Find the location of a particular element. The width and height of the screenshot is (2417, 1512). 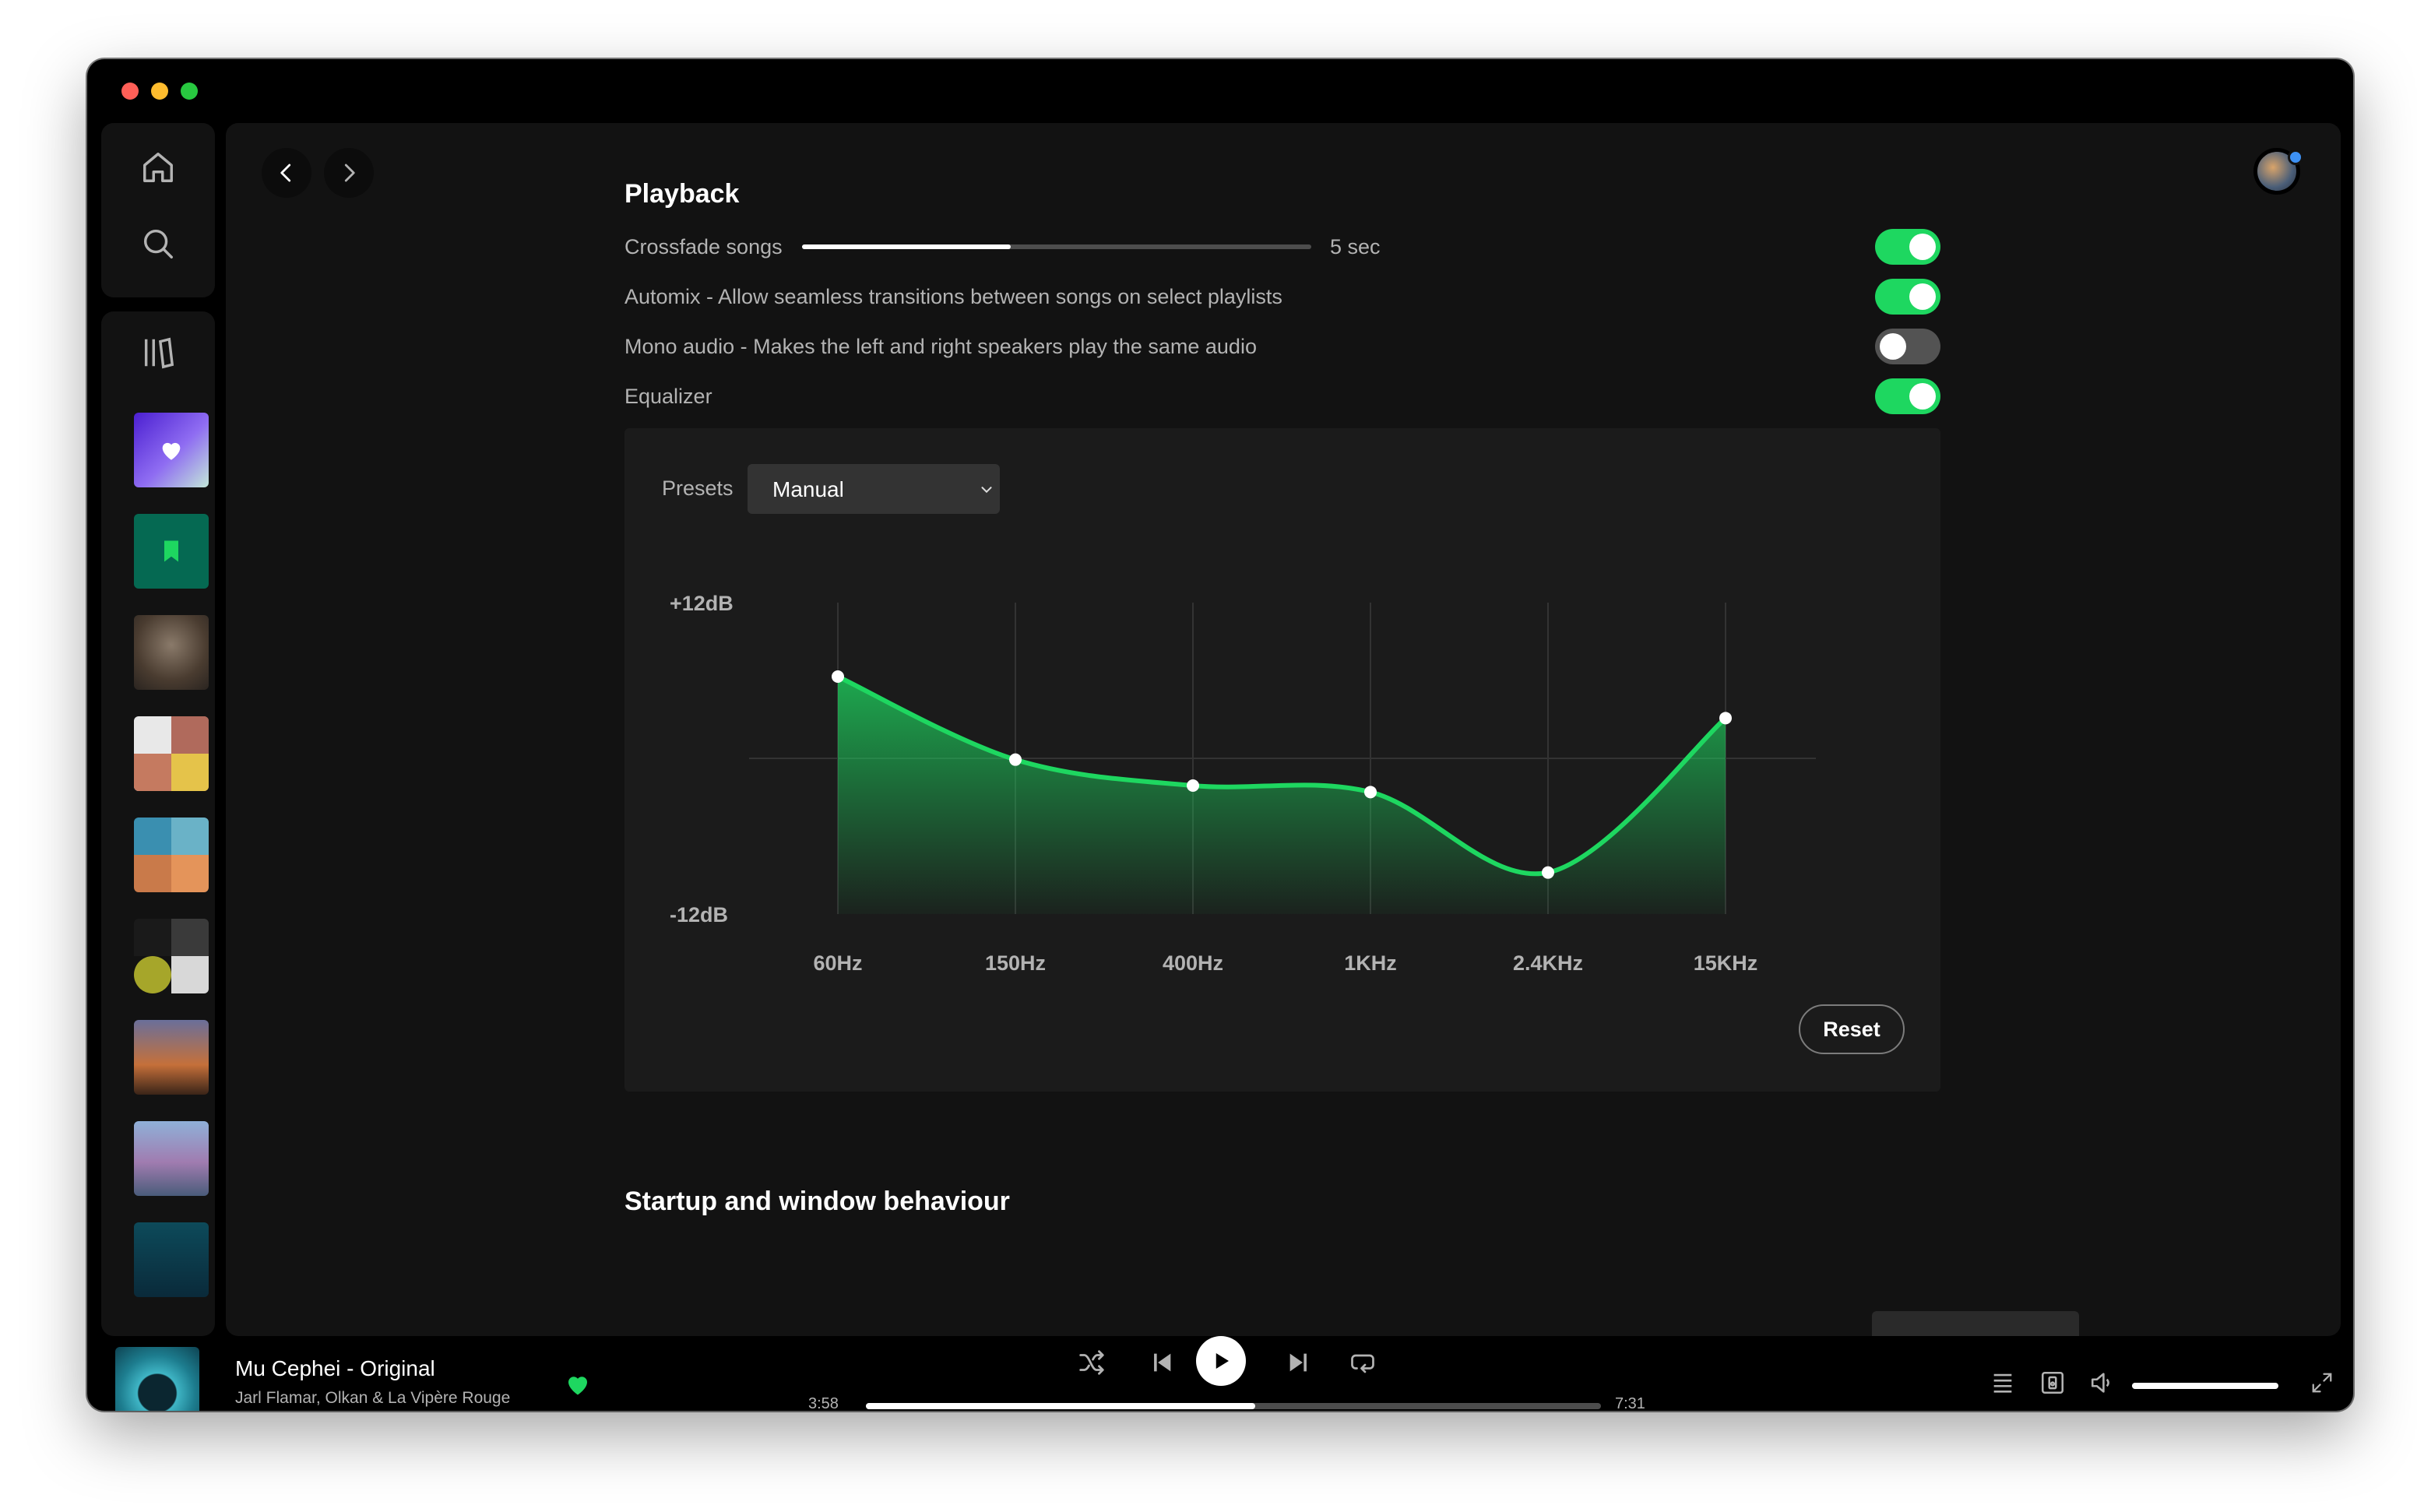

playlist-thumb-beach is located at coordinates (171, 855).